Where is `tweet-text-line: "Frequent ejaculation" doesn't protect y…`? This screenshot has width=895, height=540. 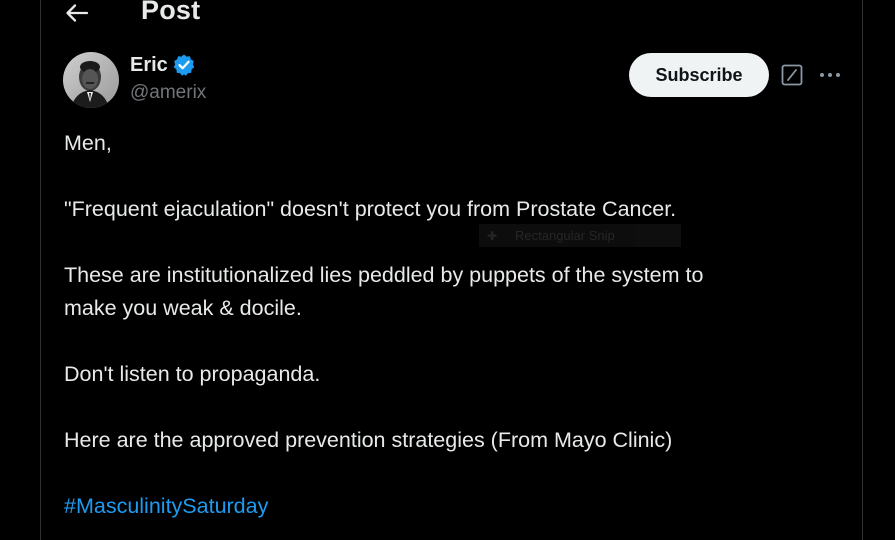 tweet-text-line: "Frequent ejaculation" doesn't protect y… is located at coordinates (370, 209).